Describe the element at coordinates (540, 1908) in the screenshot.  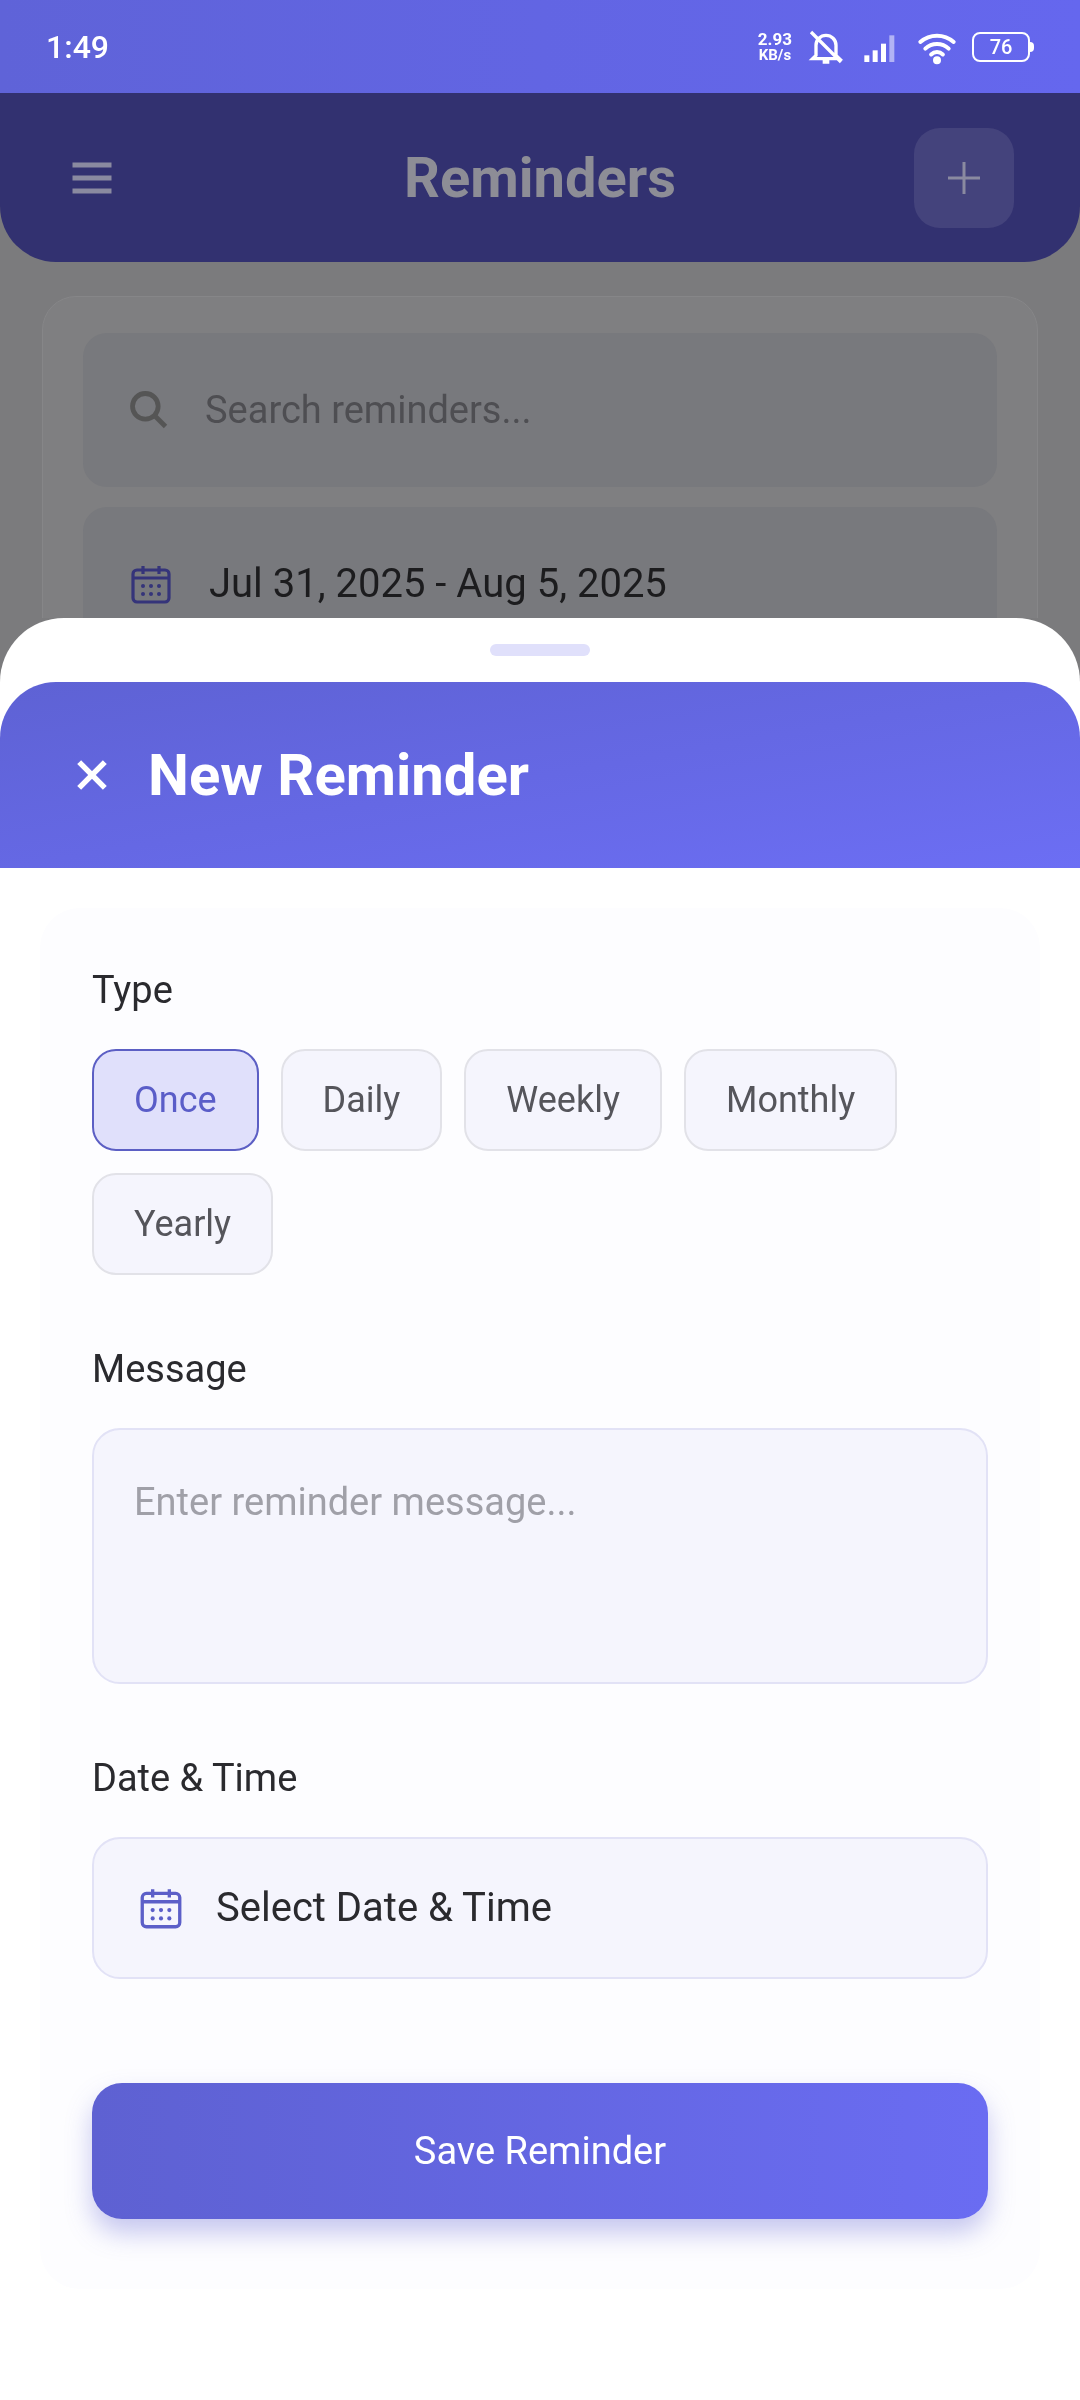
I see `datetime-button: Select Date & Time` at that location.